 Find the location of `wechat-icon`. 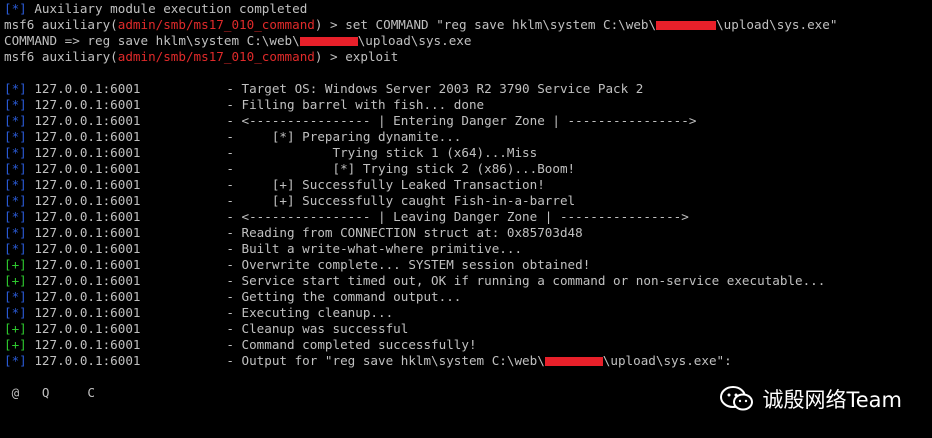

wechat-icon is located at coordinates (737, 398).